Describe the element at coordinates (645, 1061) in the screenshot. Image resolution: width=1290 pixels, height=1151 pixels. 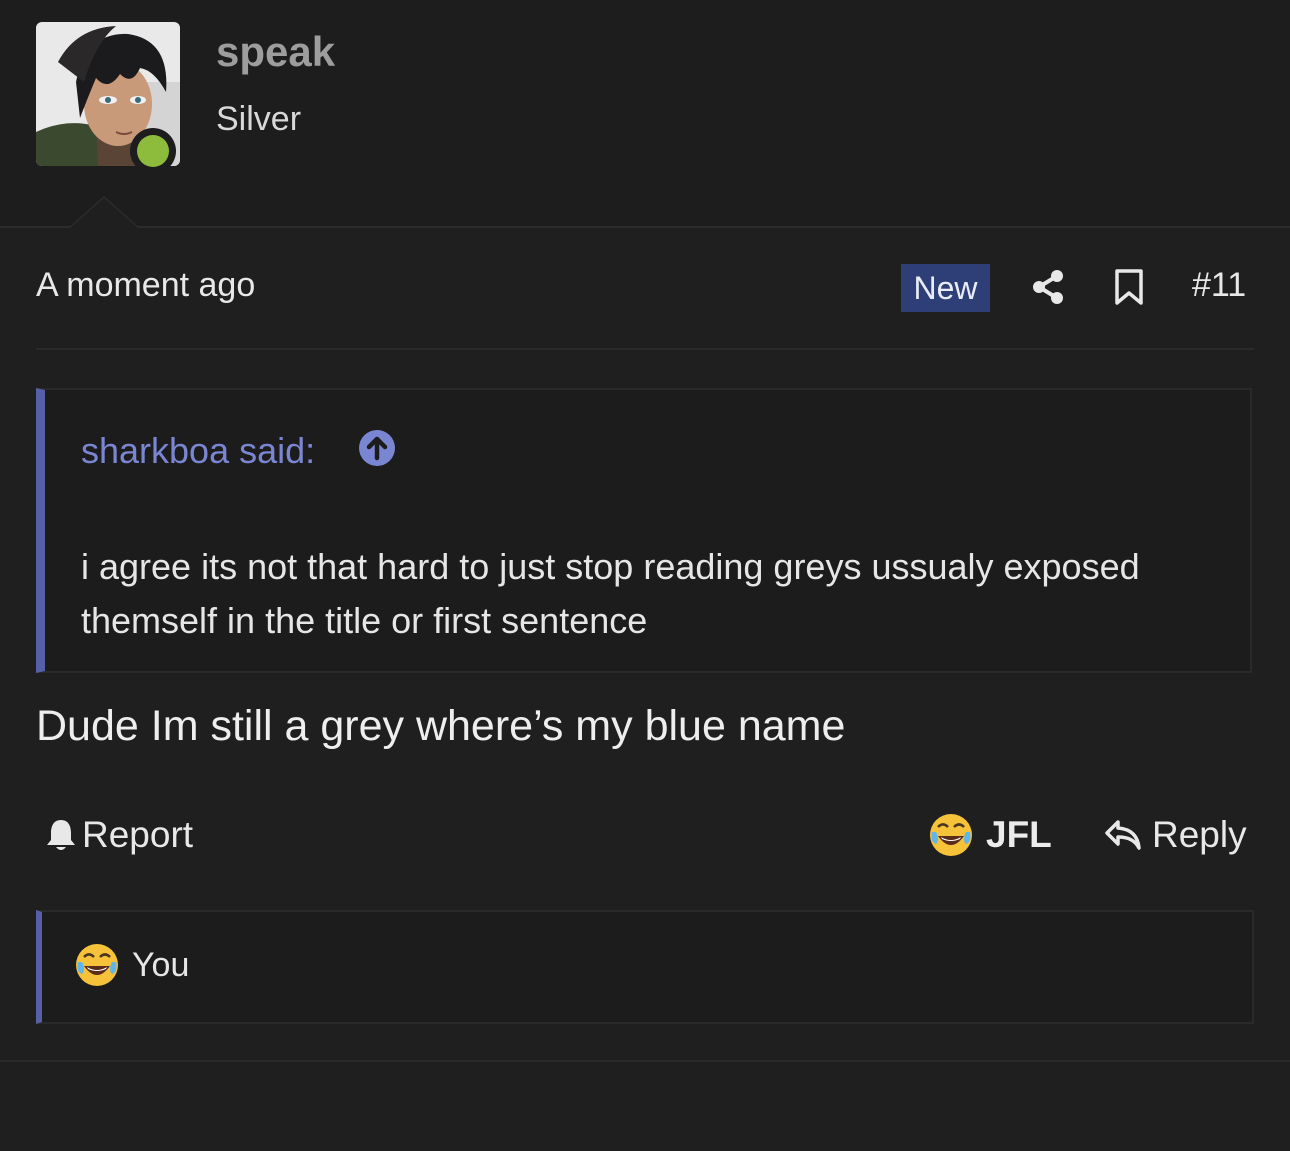
I see `bottom-divider` at that location.